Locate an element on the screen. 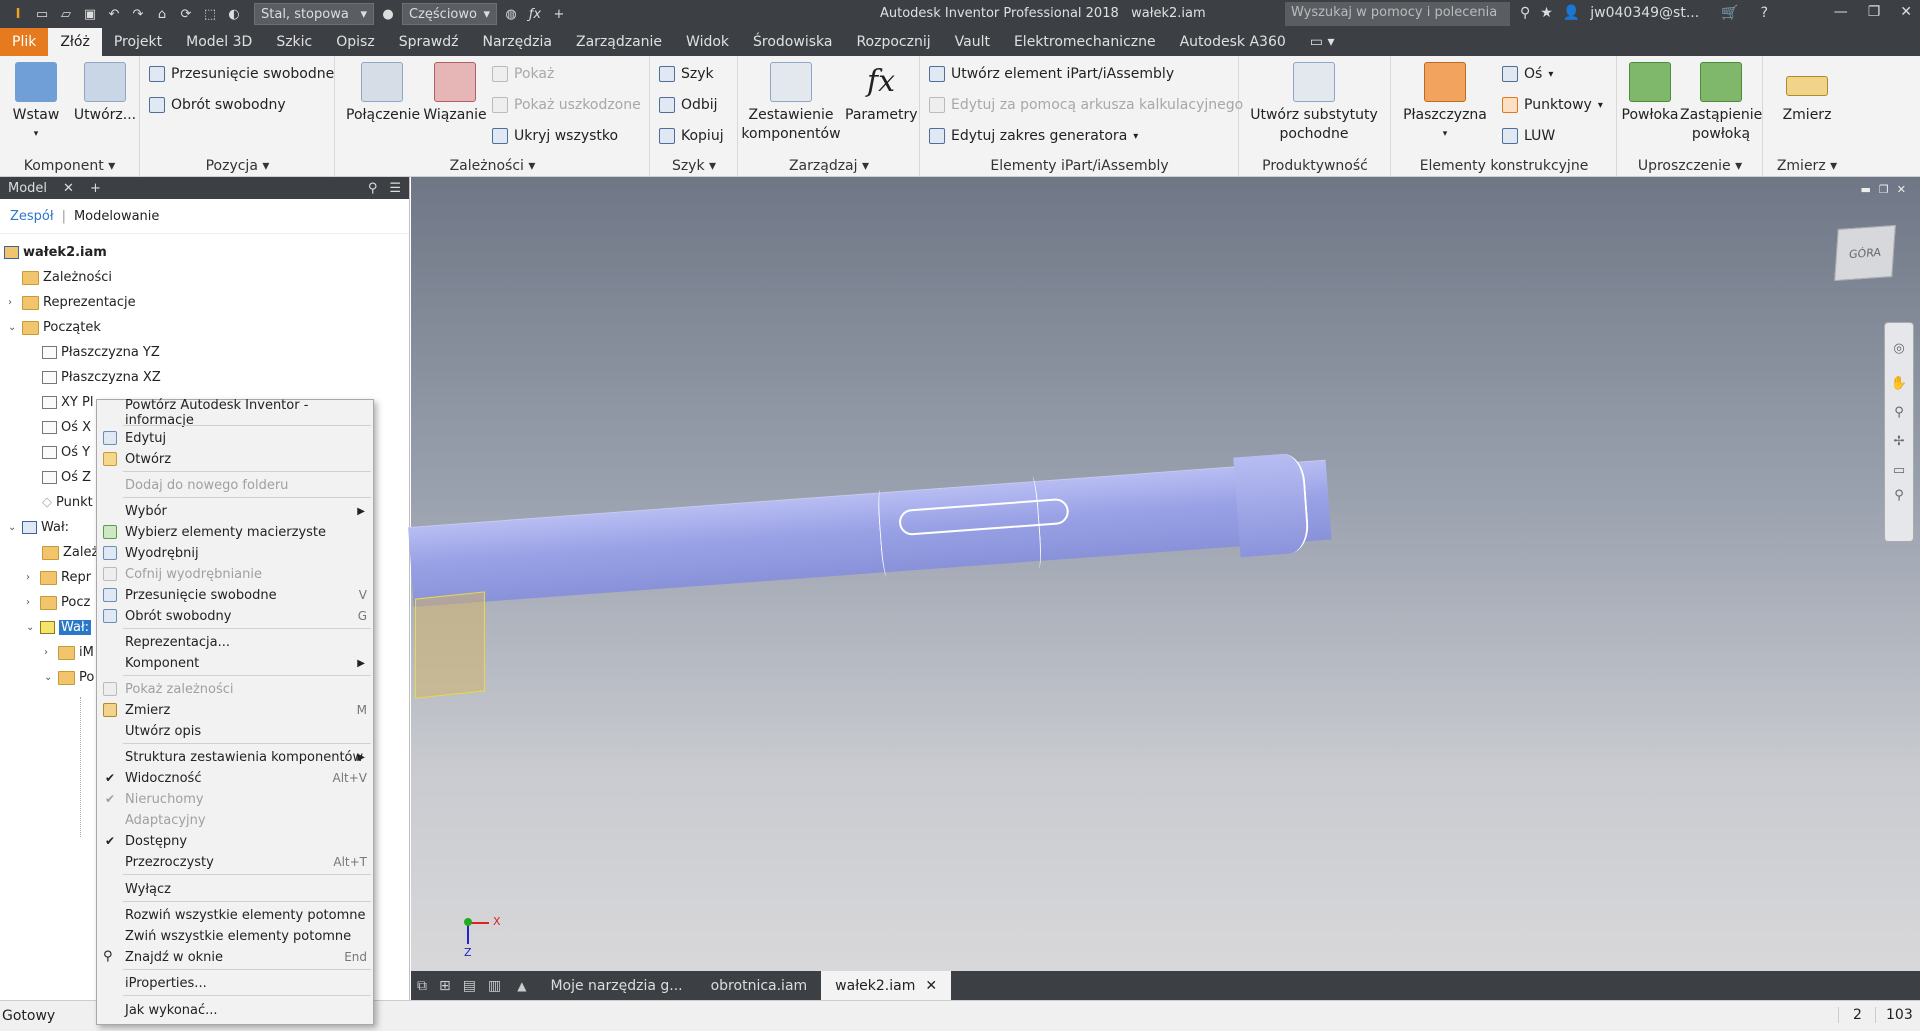 Image resolution: width=1920 pixels, height=1031 pixels. menu-item-wyodrebnij: Wyodrębnij is located at coordinates (235, 553).